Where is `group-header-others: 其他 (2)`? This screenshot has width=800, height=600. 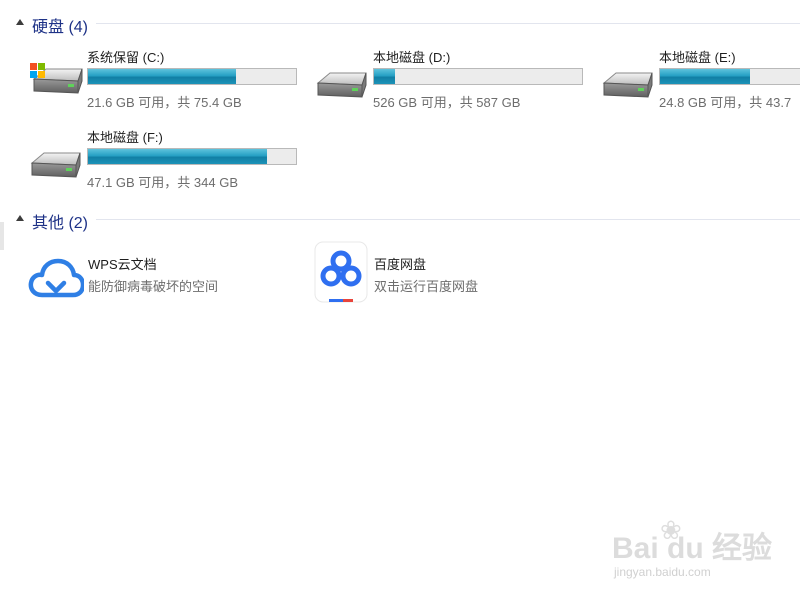
group-header-others: 其他 (2) is located at coordinates (400, 220).